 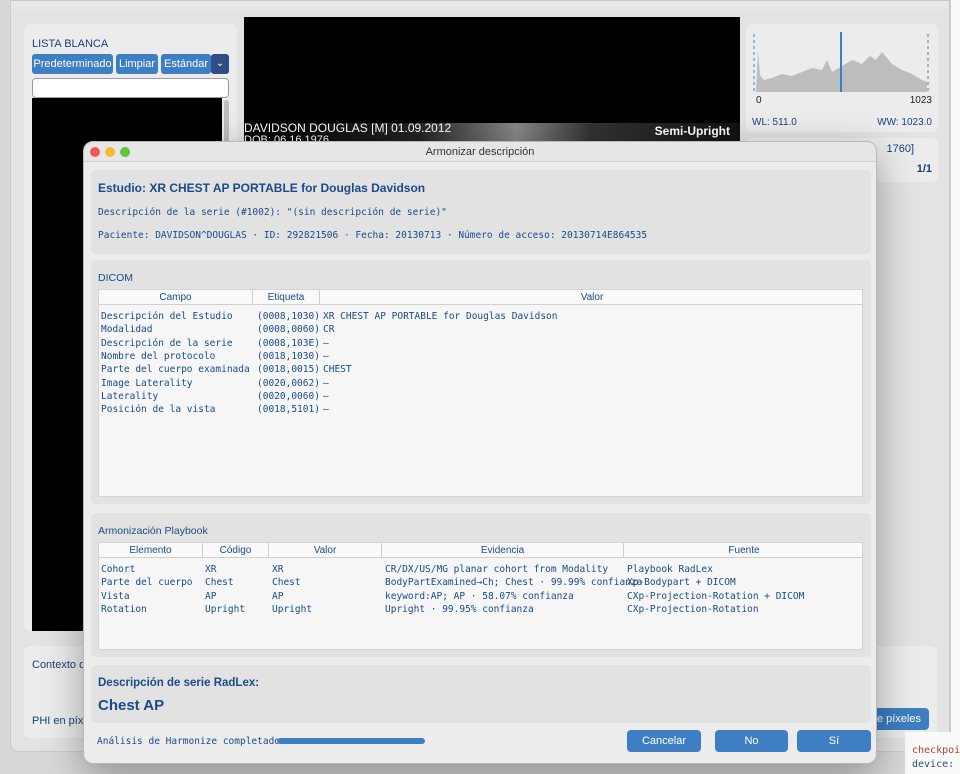 What do you see at coordinates (110, 152) in the screenshot?
I see `minimize-icon` at bounding box center [110, 152].